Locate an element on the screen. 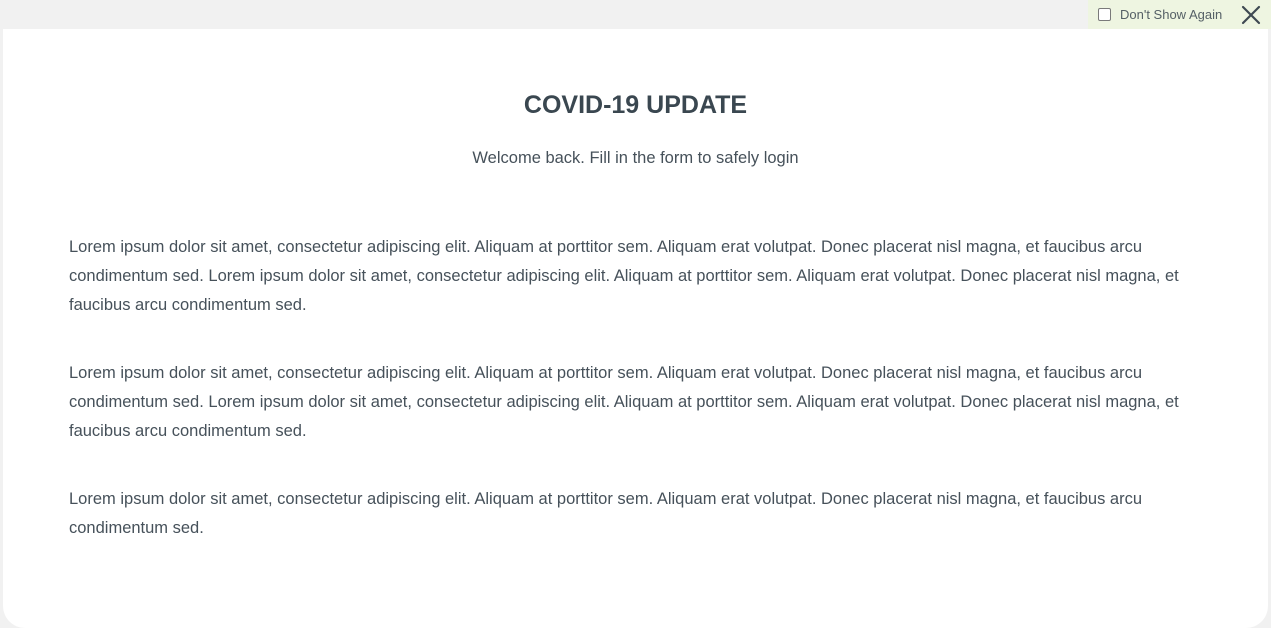  modal-title: COVID-19 UPDATE is located at coordinates (635, 105).